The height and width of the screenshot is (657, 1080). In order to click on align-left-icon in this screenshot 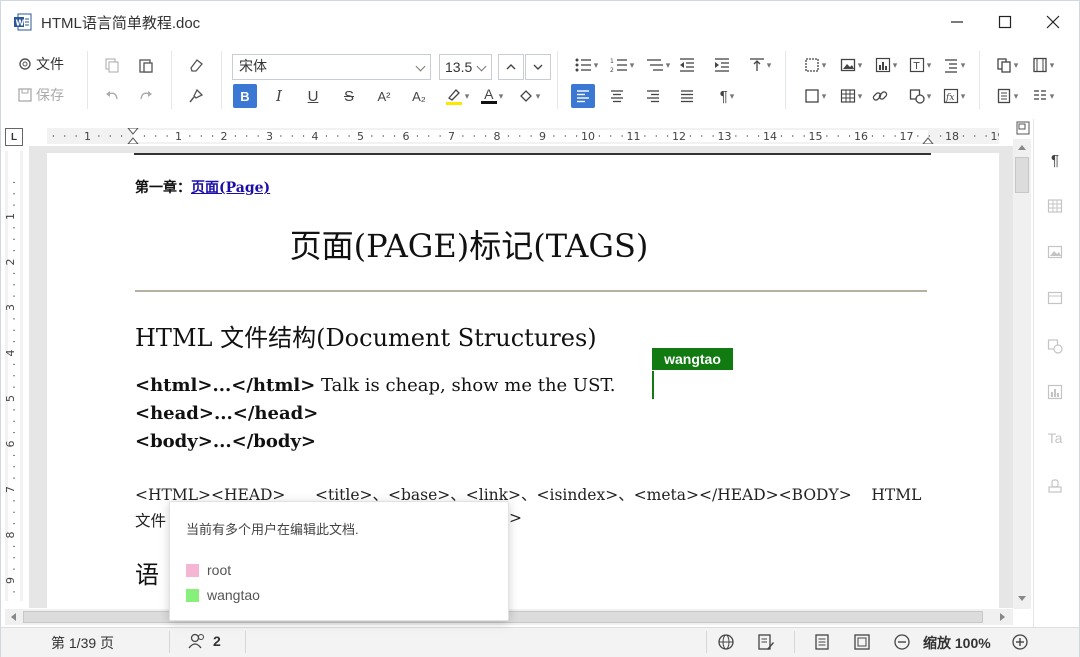, I will do `click(583, 96)`.